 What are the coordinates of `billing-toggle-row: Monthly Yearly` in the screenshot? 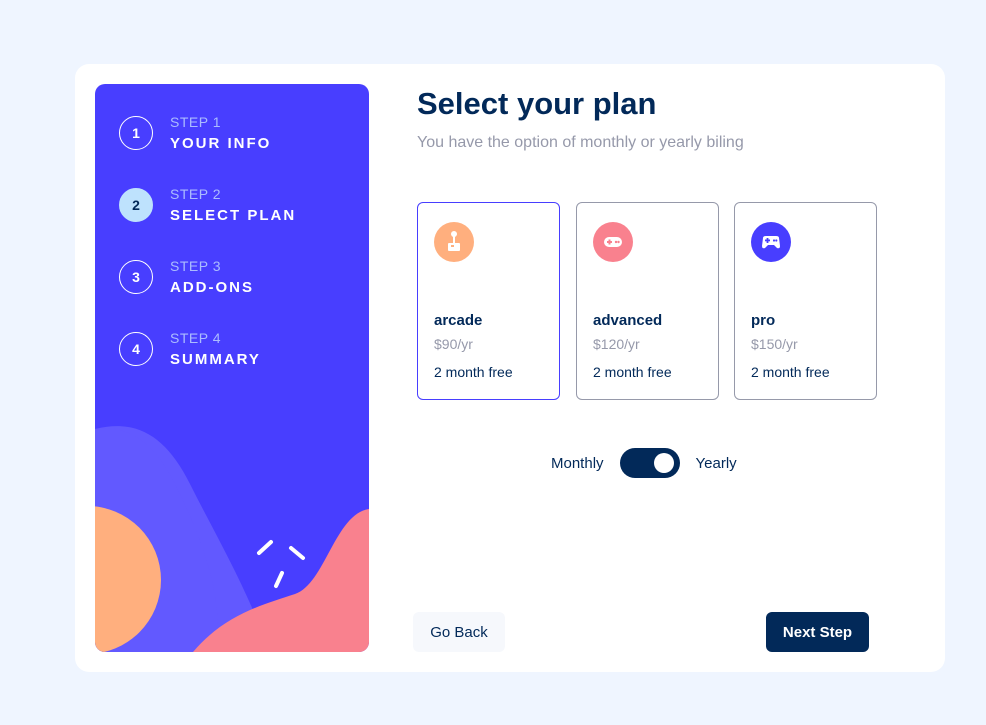 It's located at (644, 463).